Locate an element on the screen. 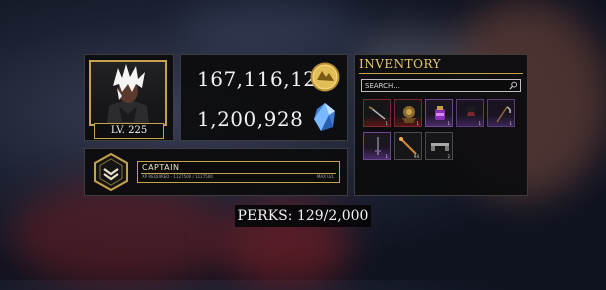 The height and width of the screenshot is (290, 606). inventory-slot-staff: 94 is located at coordinates (408, 146).